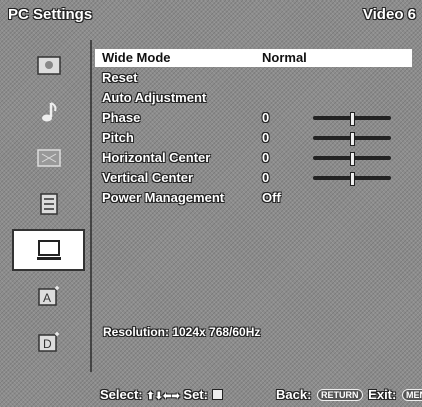 The image size is (422, 407). I want to click on select-hint: Select: ⬆⬇⬅➡ Set:, so click(161, 394).